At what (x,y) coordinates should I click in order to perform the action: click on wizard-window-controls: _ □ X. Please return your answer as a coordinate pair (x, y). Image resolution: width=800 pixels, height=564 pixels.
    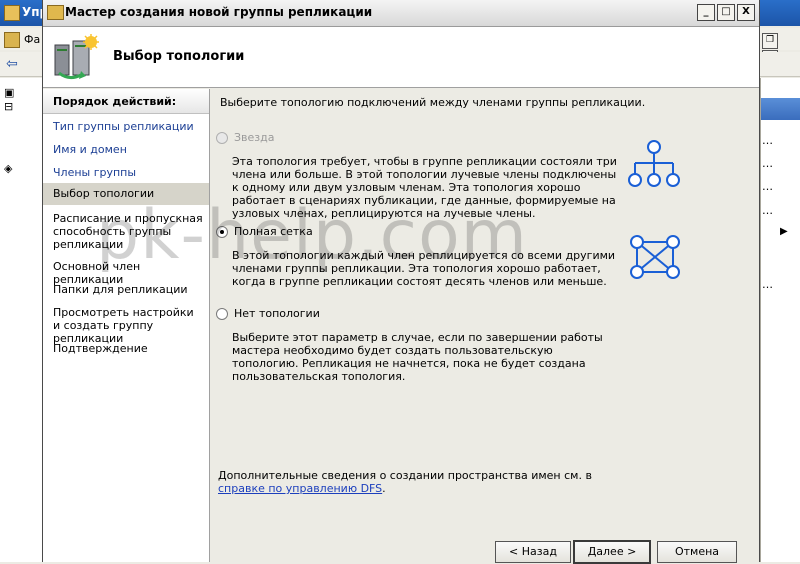
    Looking at the image, I should click on (725, 12).